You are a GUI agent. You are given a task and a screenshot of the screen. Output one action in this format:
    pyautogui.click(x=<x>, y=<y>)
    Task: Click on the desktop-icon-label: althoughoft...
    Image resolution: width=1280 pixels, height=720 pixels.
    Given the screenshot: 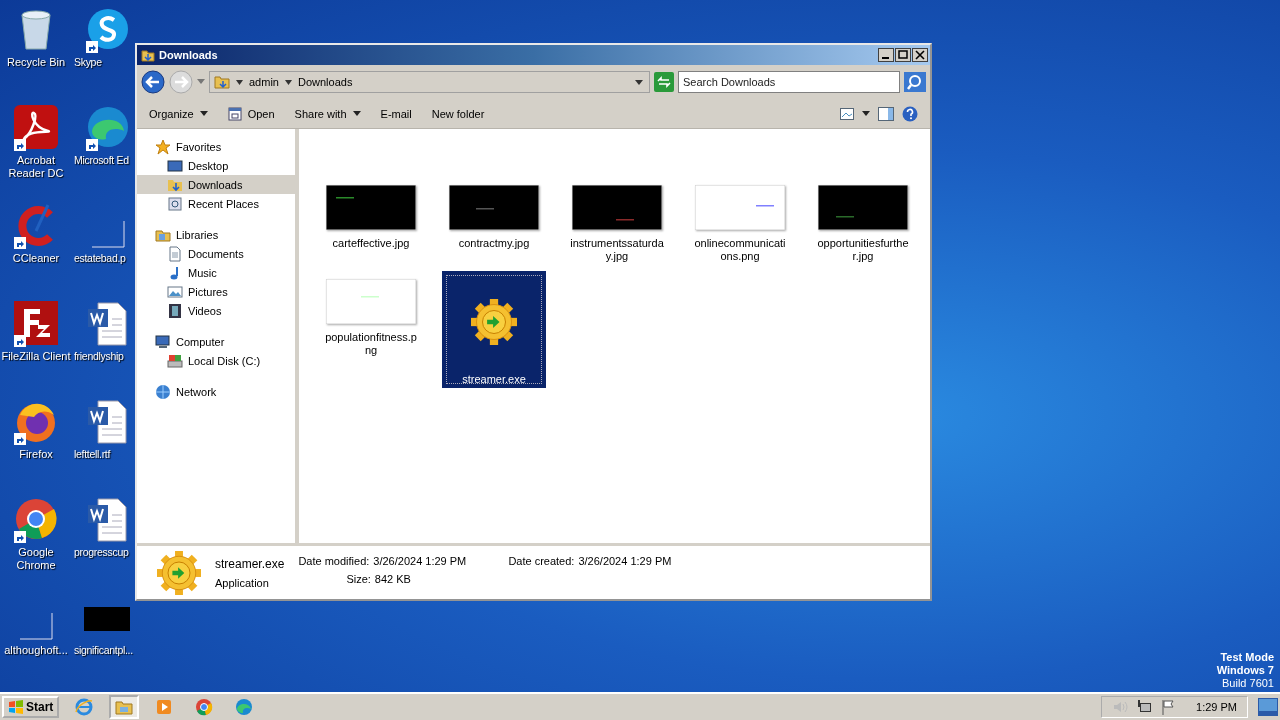 What is the action you would take?
    pyautogui.click(x=36, y=650)
    